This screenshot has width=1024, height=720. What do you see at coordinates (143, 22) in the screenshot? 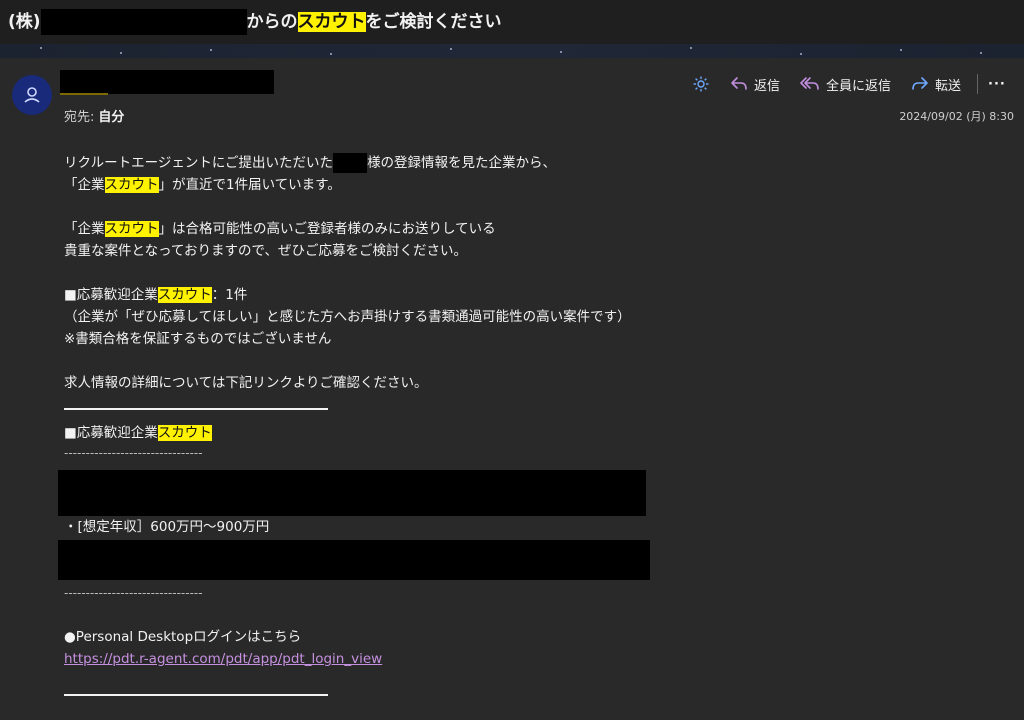
I see `redacted-company` at bounding box center [143, 22].